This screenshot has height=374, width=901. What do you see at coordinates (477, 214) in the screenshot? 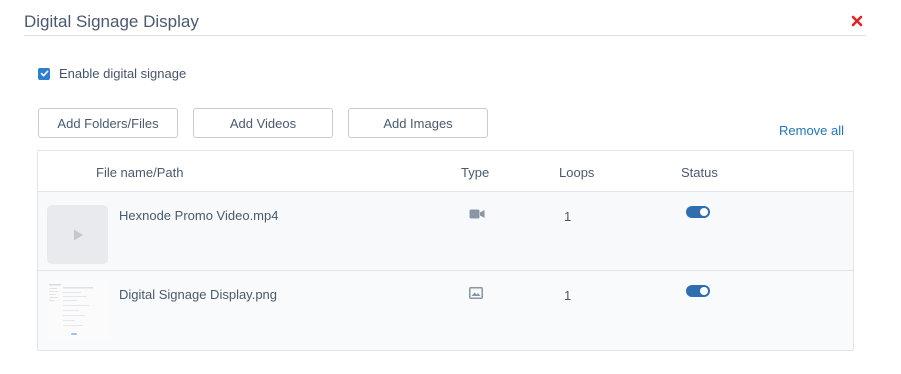
I see `video-camera-icon` at bounding box center [477, 214].